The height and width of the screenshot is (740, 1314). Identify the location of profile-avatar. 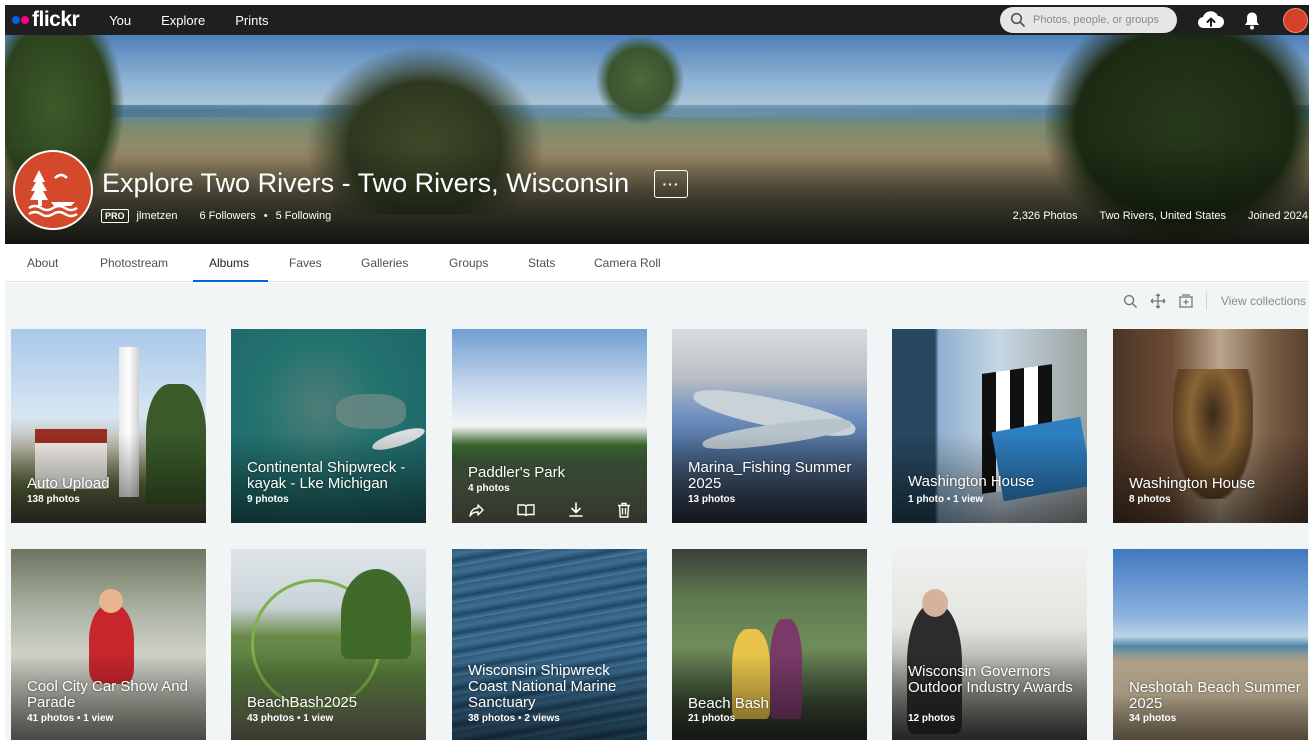
(53, 190).